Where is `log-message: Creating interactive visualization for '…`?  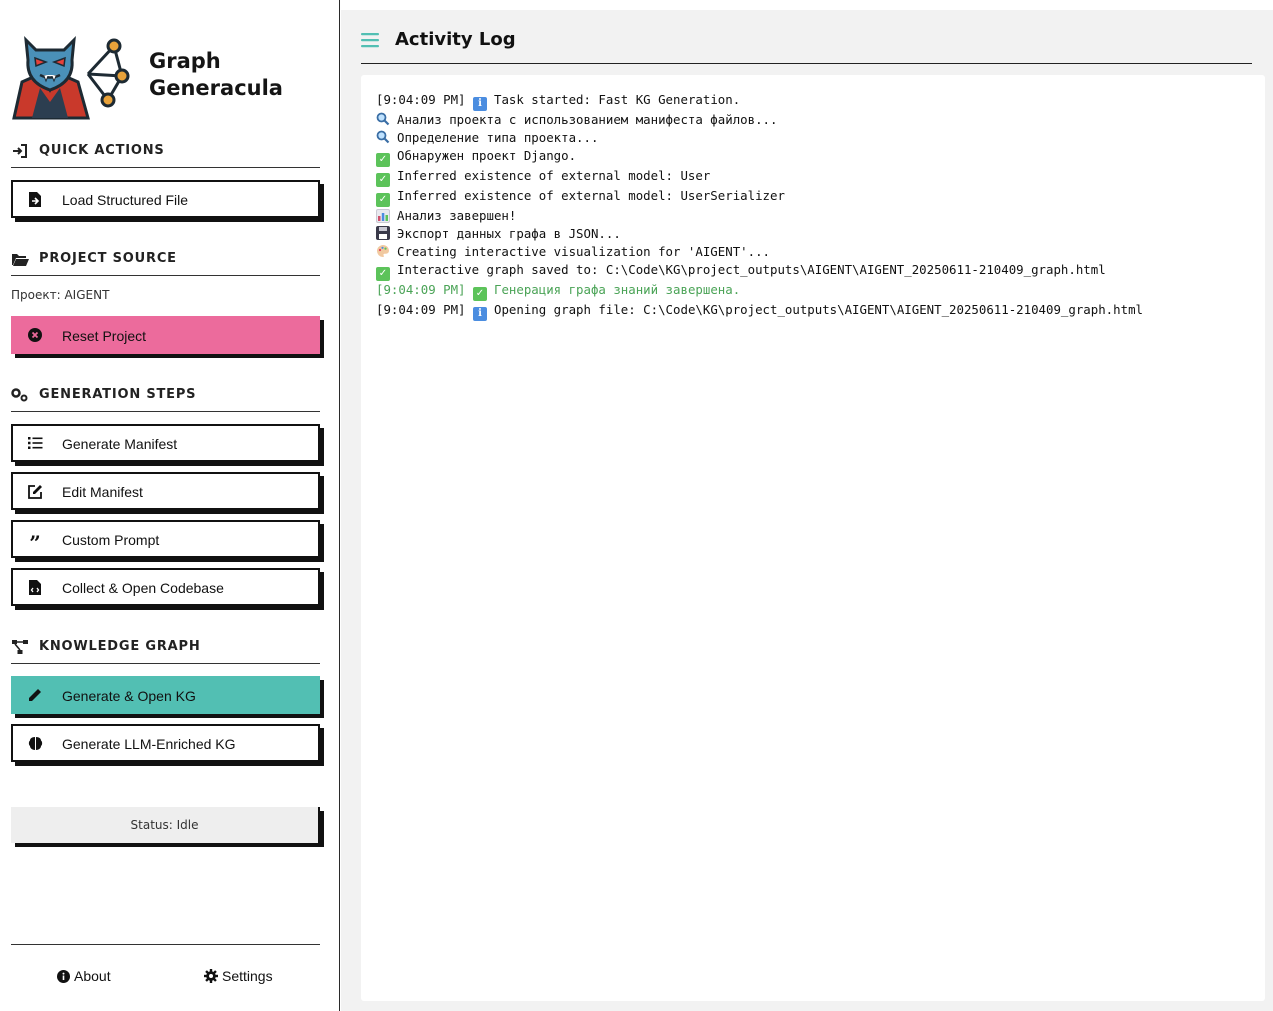
log-message: Creating interactive visualization for '… is located at coordinates (583, 251).